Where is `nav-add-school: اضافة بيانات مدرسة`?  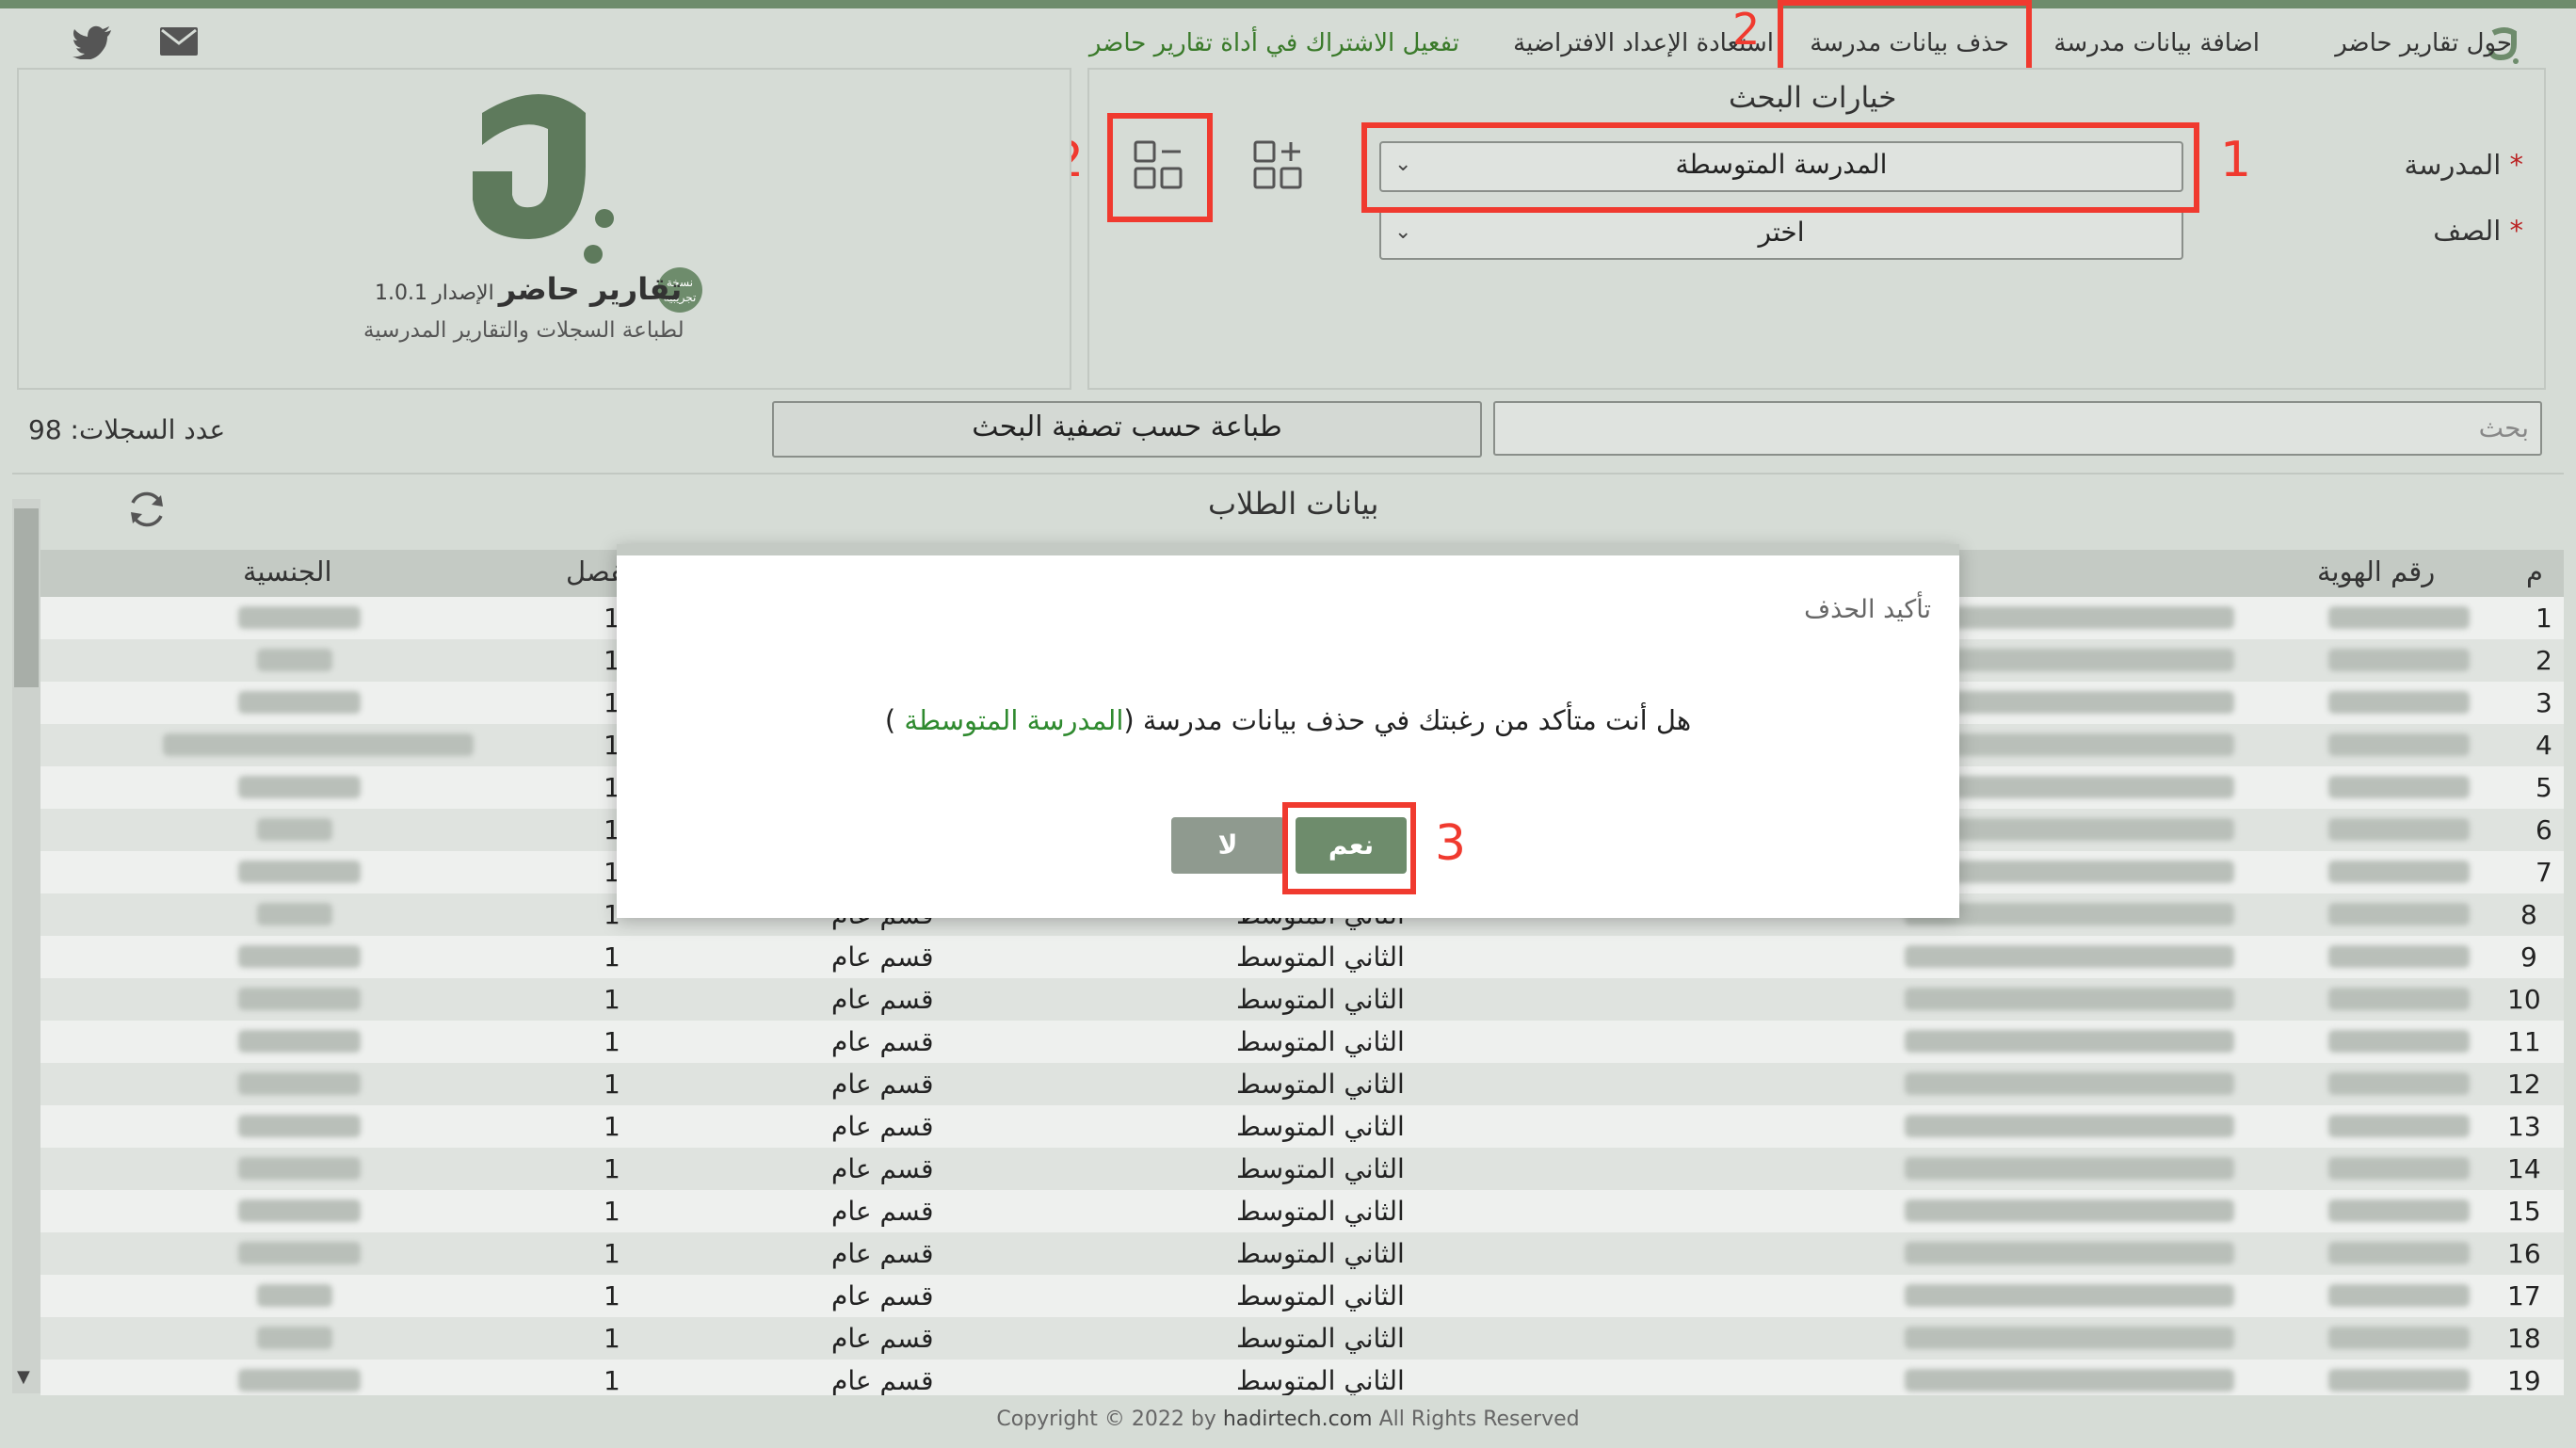 nav-add-school: اضافة بيانات مدرسة is located at coordinates (2156, 43).